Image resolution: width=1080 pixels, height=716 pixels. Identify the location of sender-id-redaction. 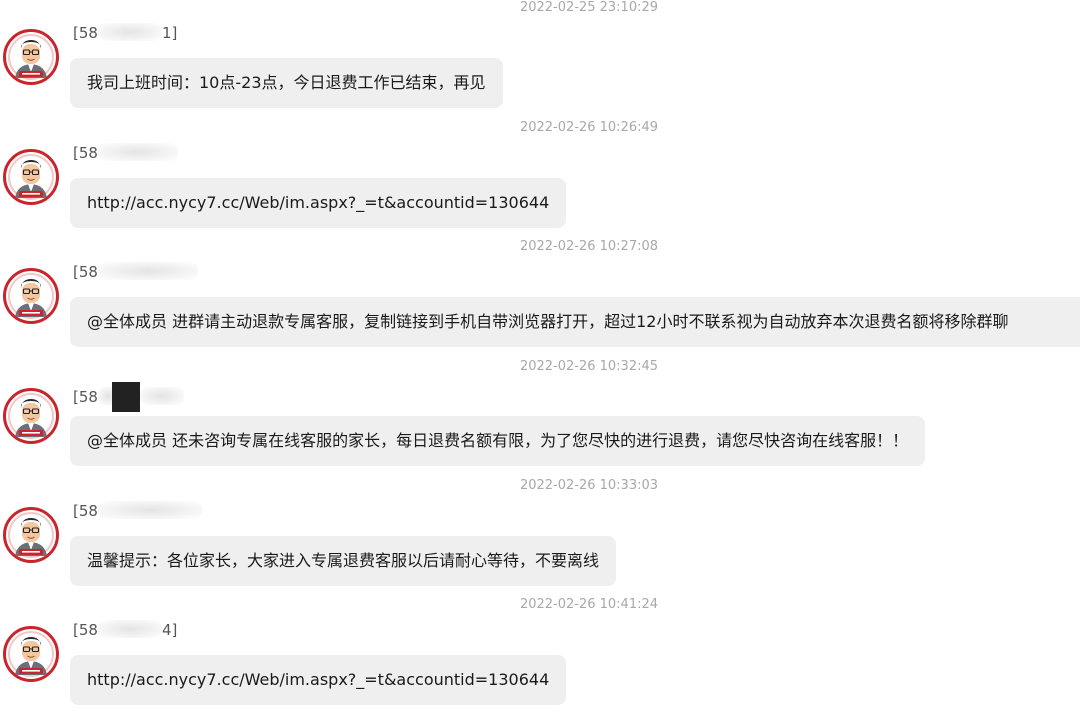
(125, 397).